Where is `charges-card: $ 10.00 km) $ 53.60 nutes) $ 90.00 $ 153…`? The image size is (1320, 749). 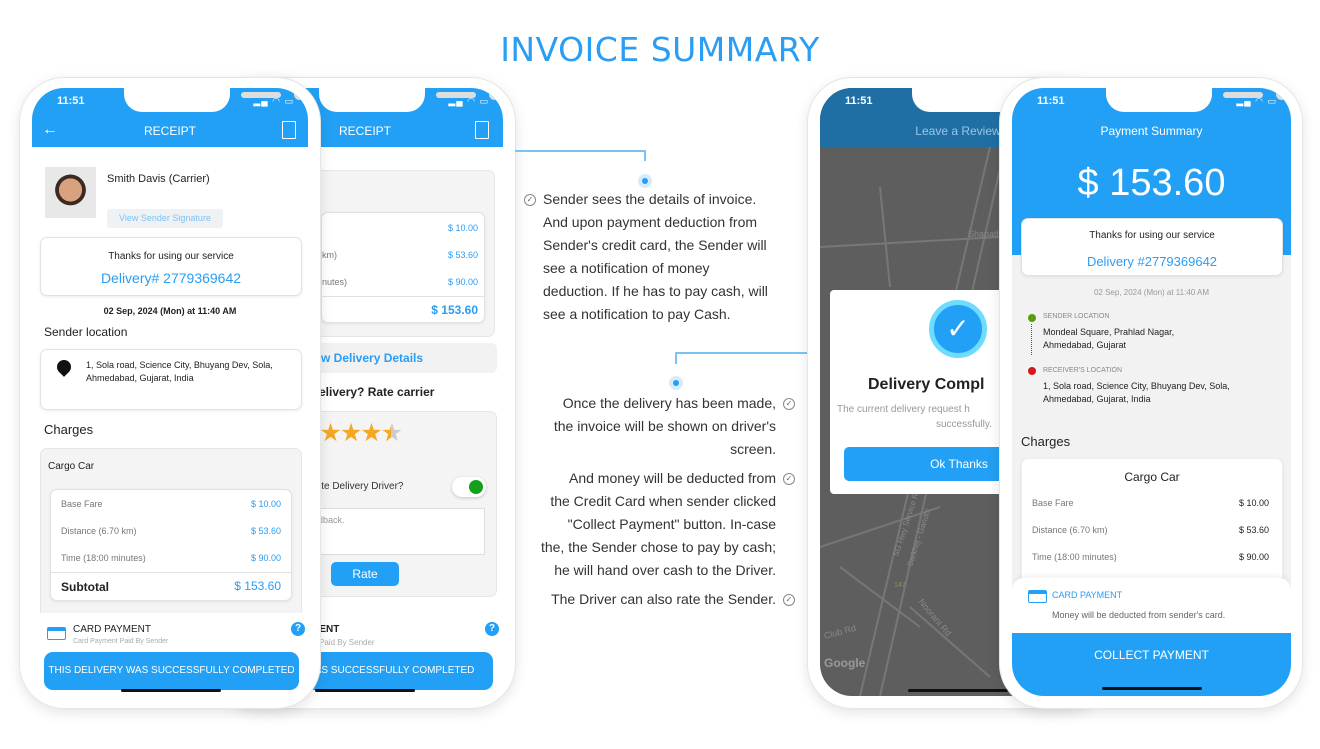
charges-card: $ 10.00 km) $ 53.60 nutes) $ 90.00 $ 153… is located at coordinates (403, 267).